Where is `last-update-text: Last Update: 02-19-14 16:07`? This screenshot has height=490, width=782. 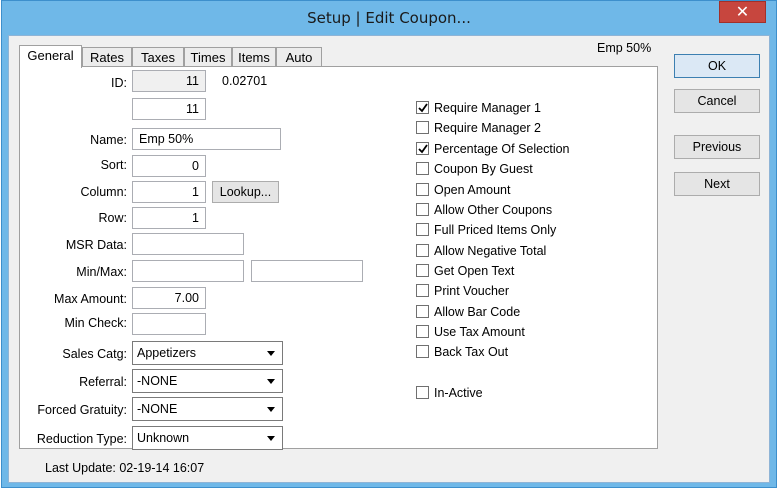 last-update-text: Last Update: 02-19-14 16:07 is located at coordinates (125, 468).